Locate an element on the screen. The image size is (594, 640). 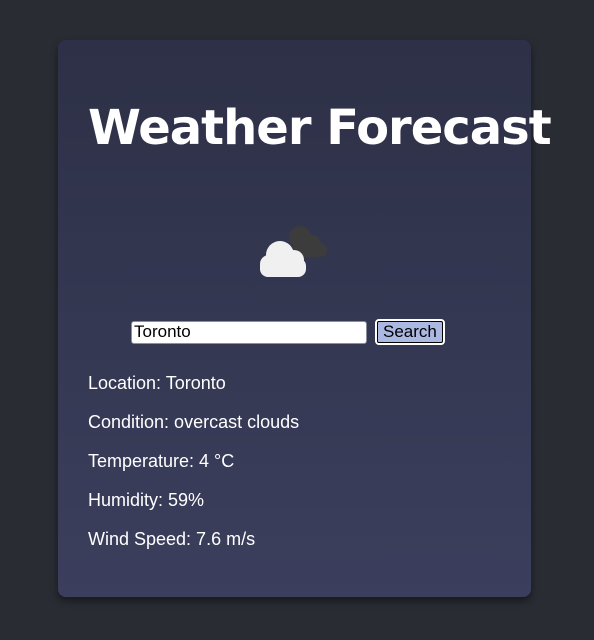
page-title: Weather Forecast is located at coordinates (320, 128).